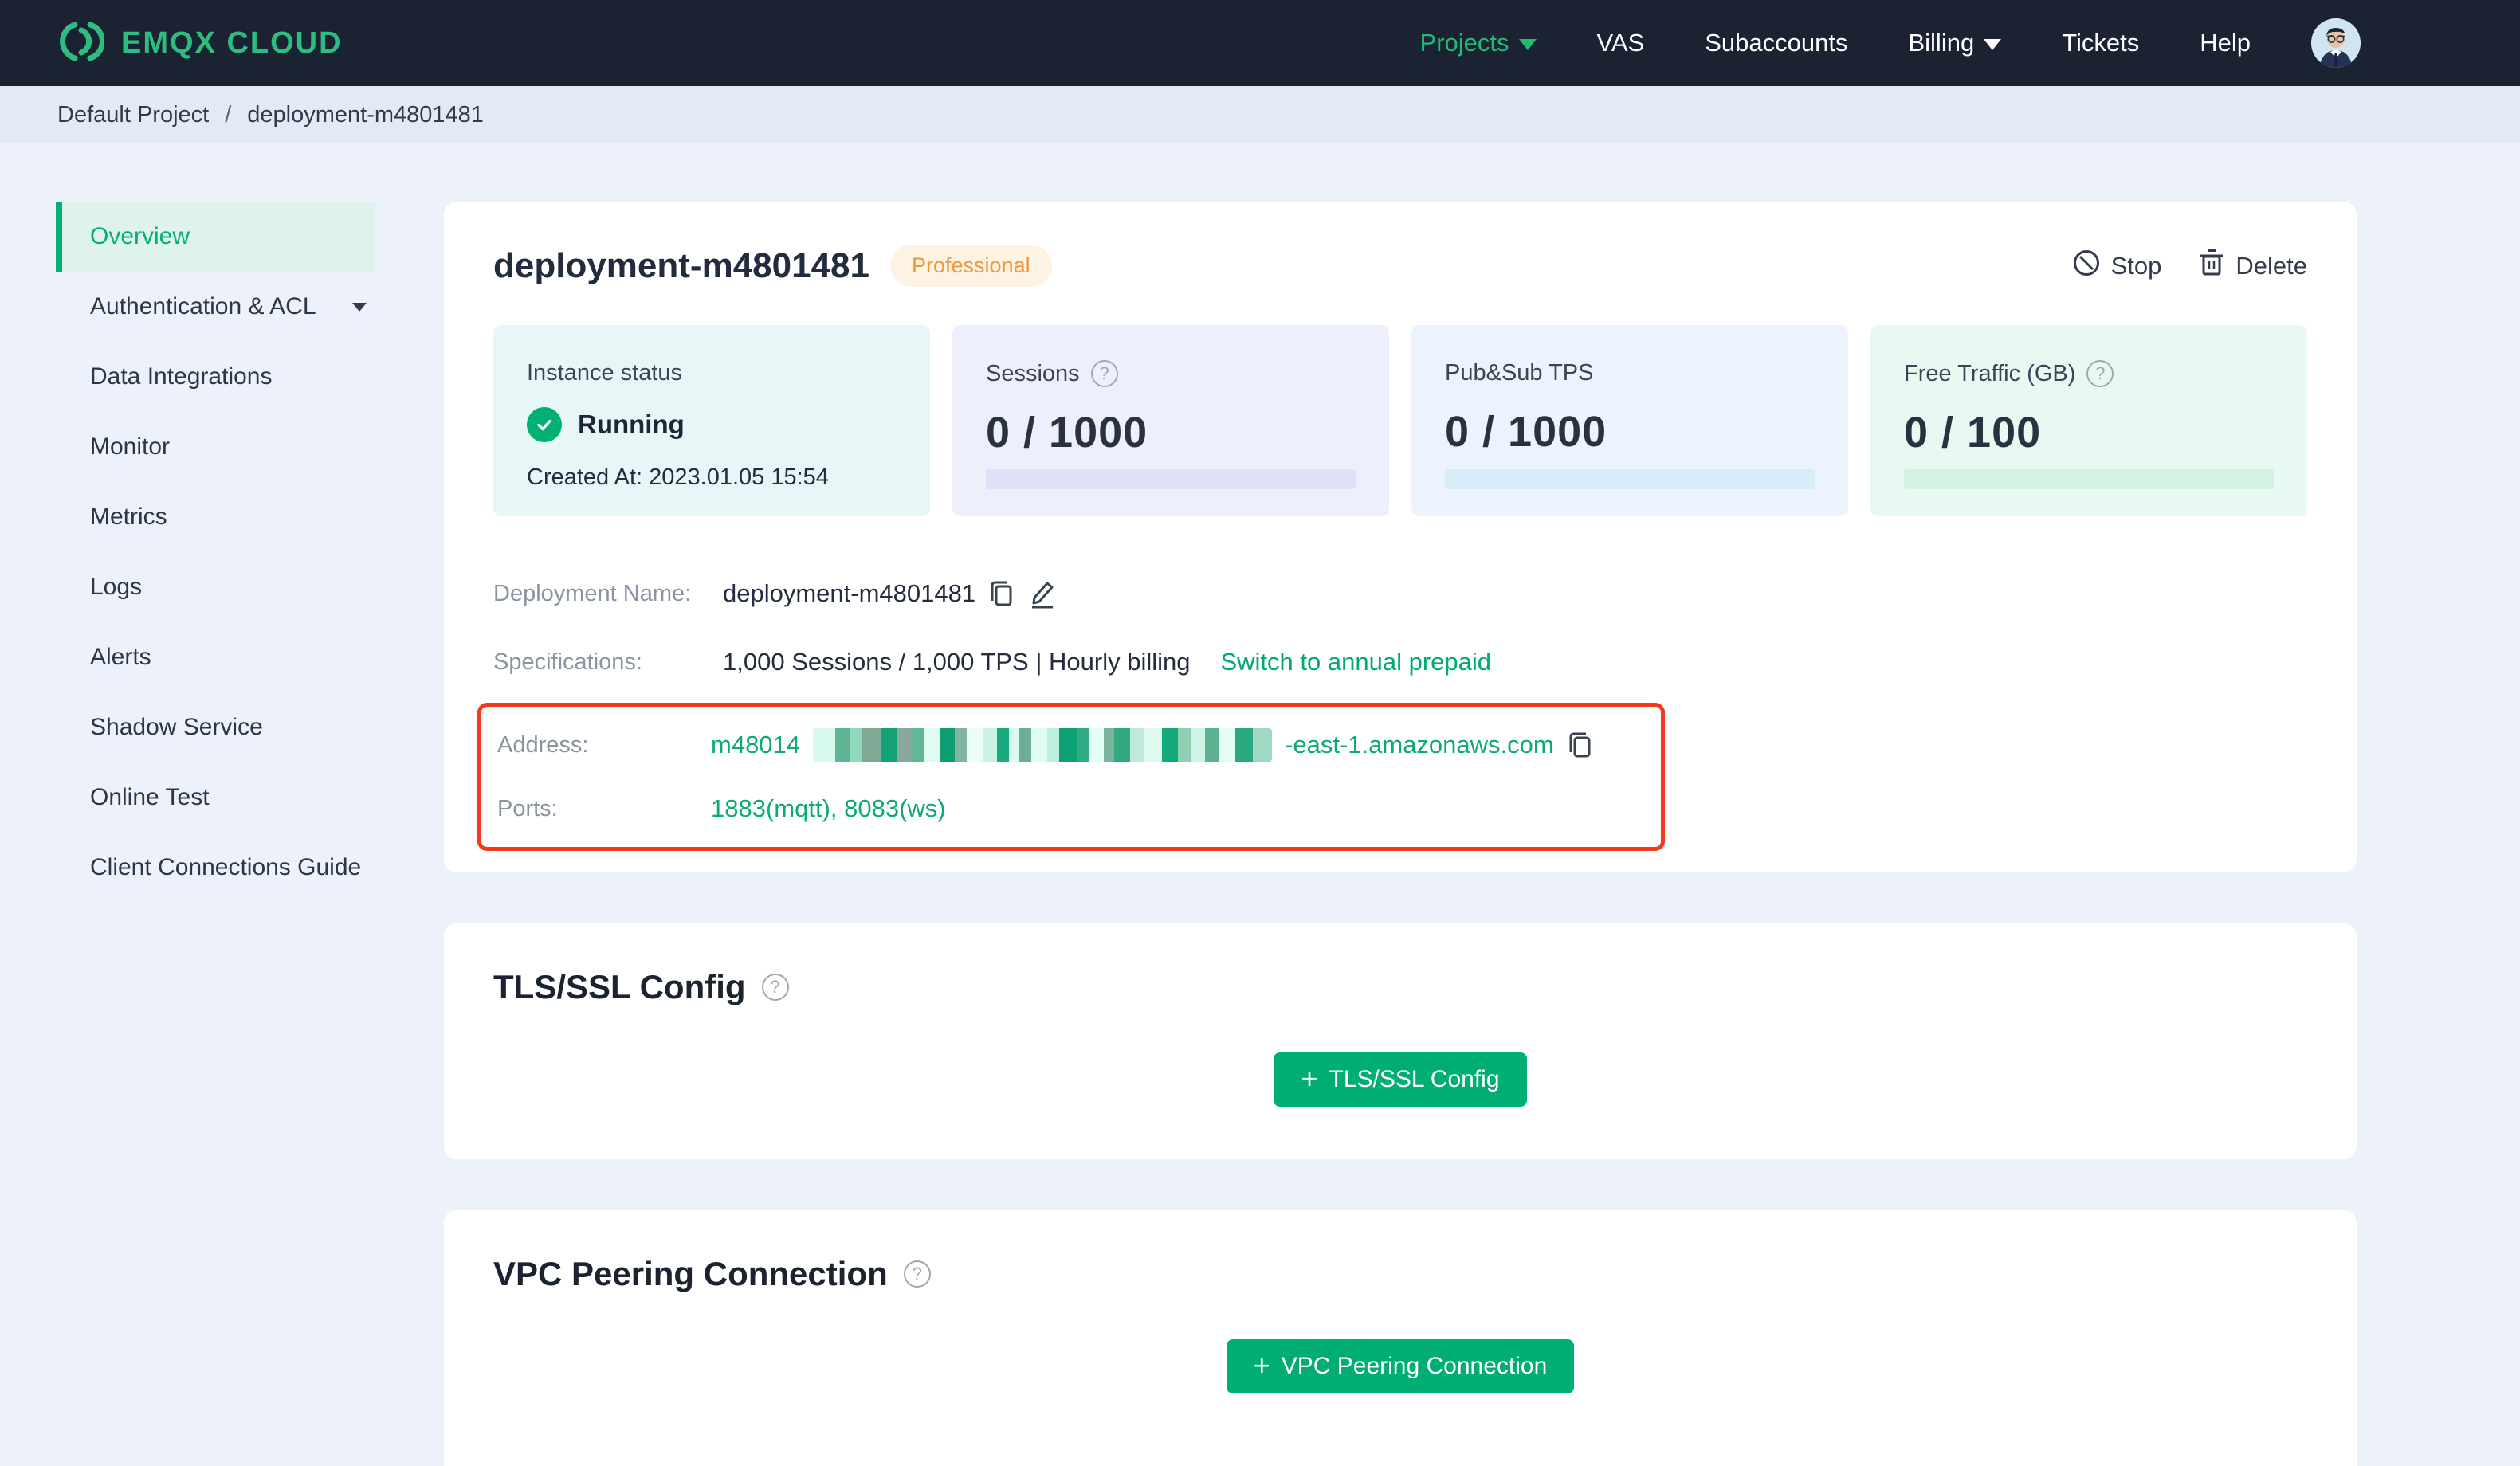 The width and height of the screenshot is (2520, 1466). I want to click on sidebar-item-client-connections-guide: Client Connections Guide, so click(216, 868).